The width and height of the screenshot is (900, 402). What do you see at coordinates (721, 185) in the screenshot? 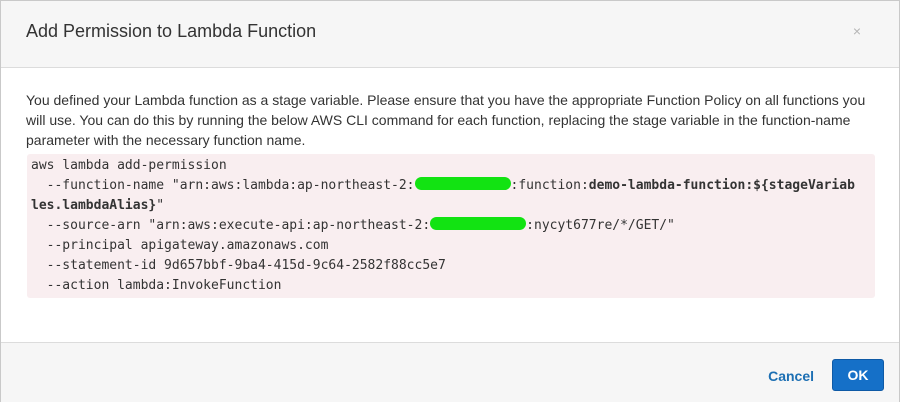
I see `function-name-value: demo-lambda-function:${stageVariab` at bounding box center [721, 185].